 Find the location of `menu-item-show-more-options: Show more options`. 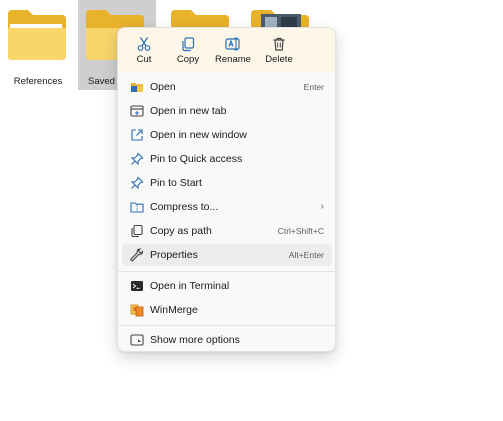

menu-item-show-more-options: Show more options is located at coordinates (227, 340).